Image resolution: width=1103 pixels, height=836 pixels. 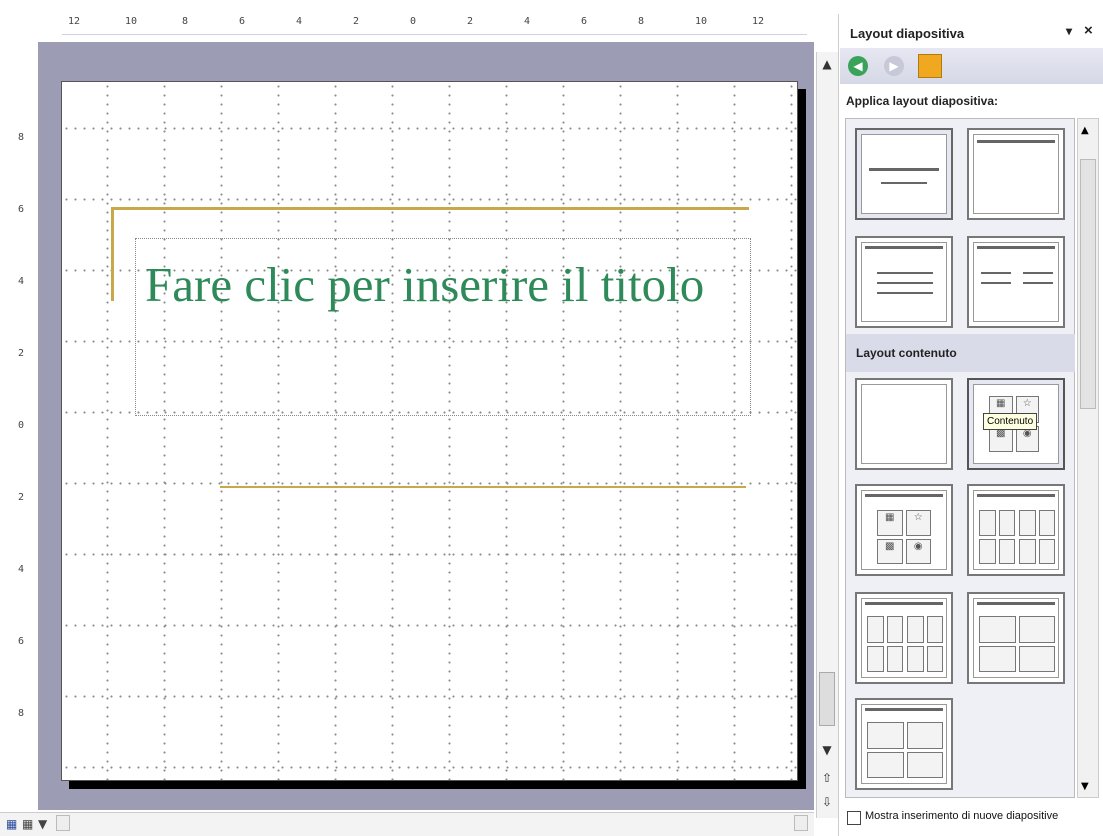 I want to click on content-layout-heading: Layout contenuto, so click(x=960, y=353).